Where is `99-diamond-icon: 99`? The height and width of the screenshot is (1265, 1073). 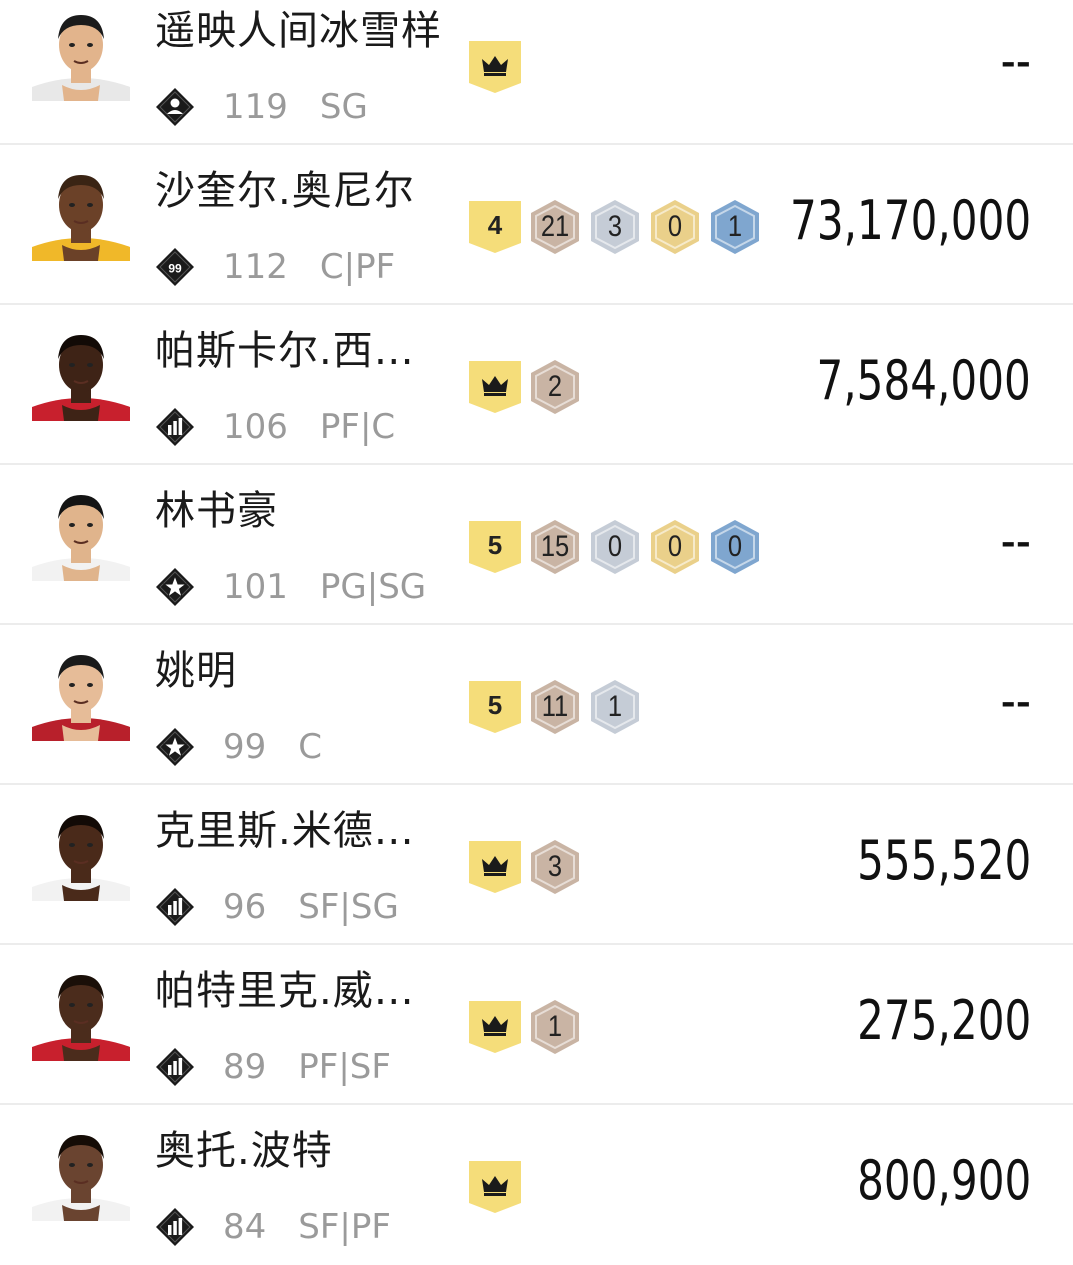 99-diamond-icon: 99 is located at coordinates (175, 267).